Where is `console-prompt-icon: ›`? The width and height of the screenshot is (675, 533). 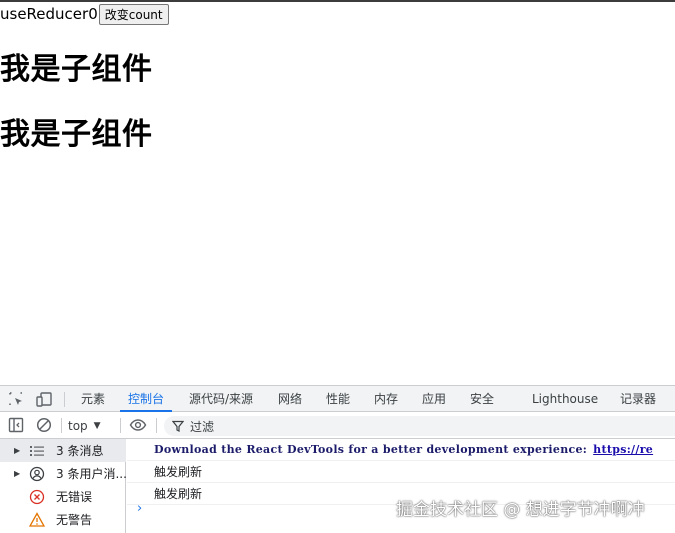 console-prompt-icon: › is located at coordinates (139, 508).